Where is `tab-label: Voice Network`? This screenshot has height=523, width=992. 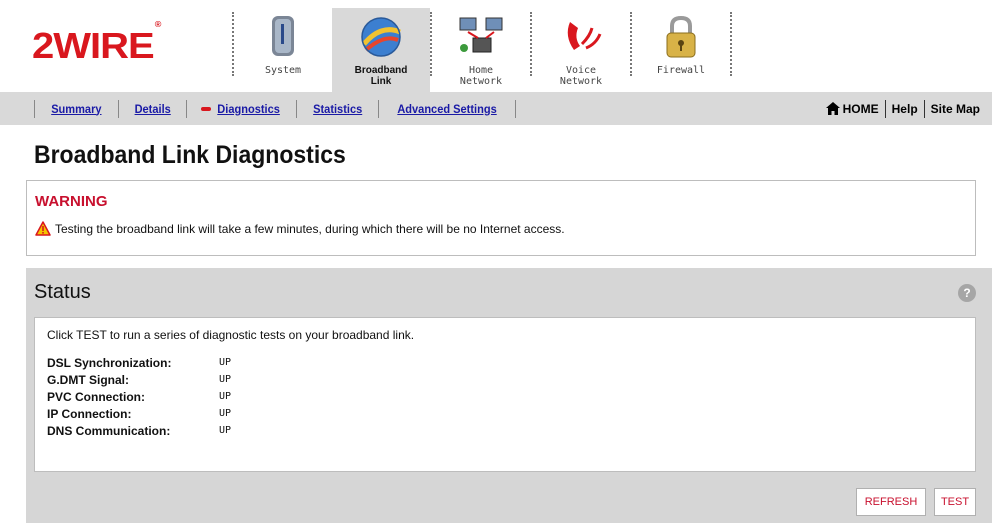 tab-label: Voice Network is located at coordinates (581, 76).